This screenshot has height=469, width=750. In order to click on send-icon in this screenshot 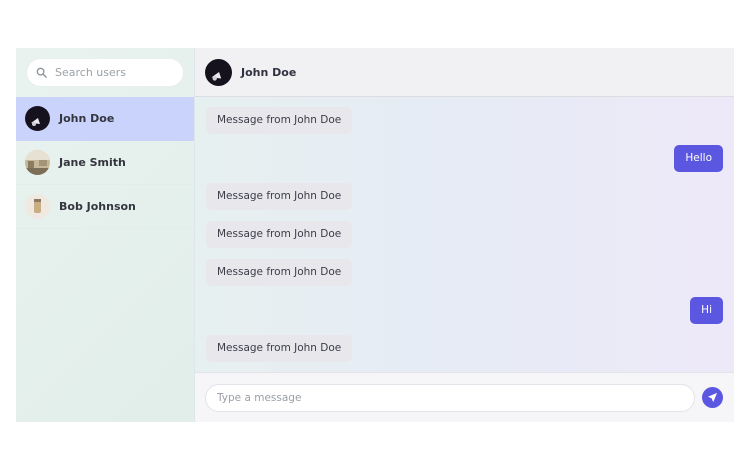, I will do `click(712, 397)`.